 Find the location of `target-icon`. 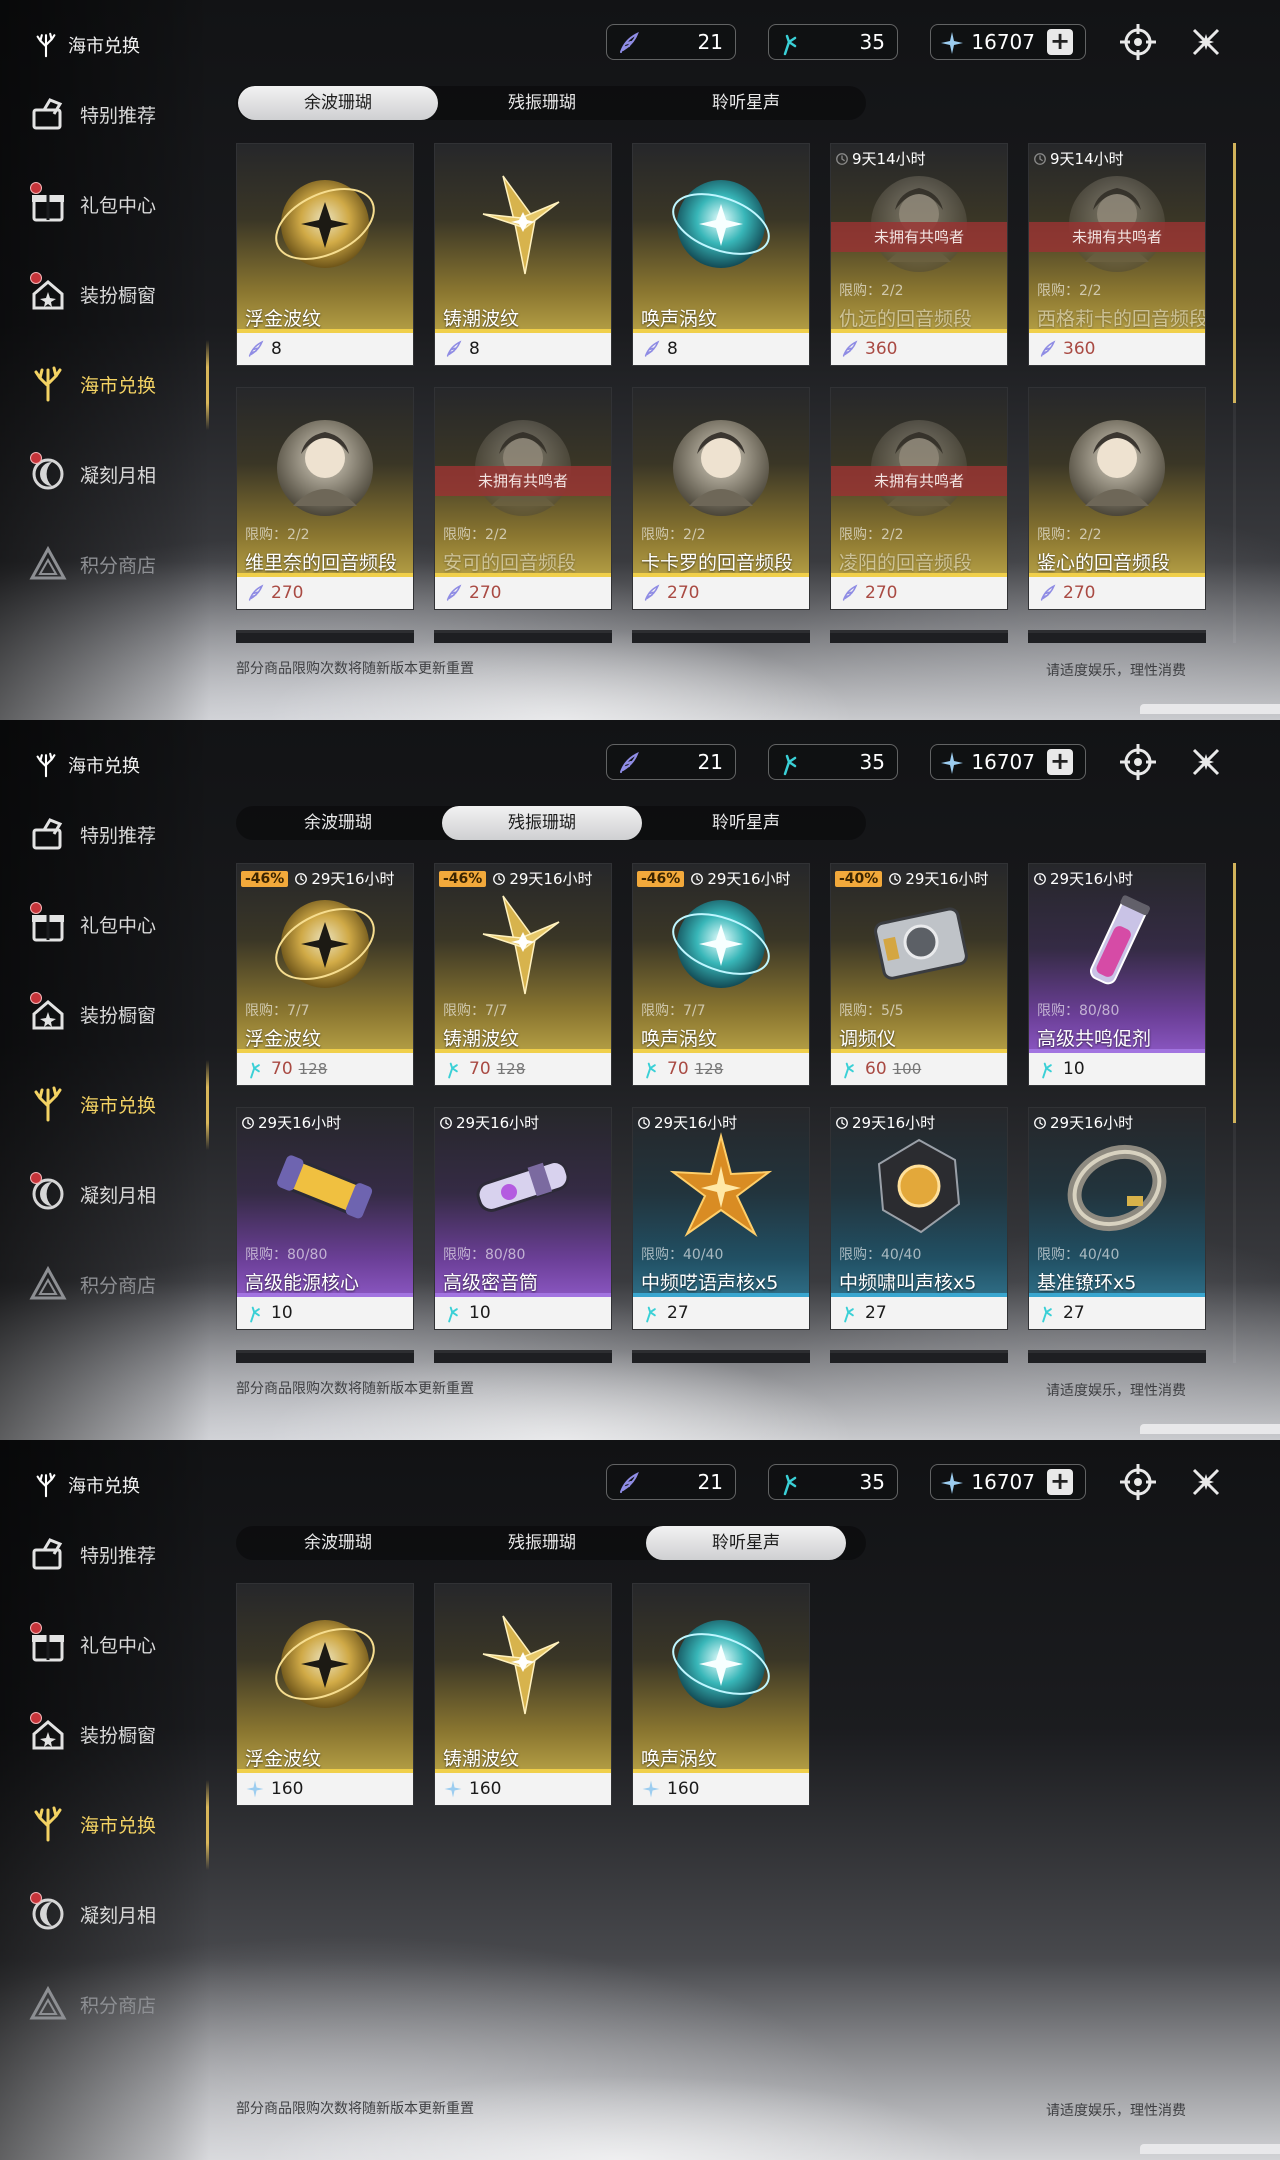

target-icon is located at coordinates (1138, 762).